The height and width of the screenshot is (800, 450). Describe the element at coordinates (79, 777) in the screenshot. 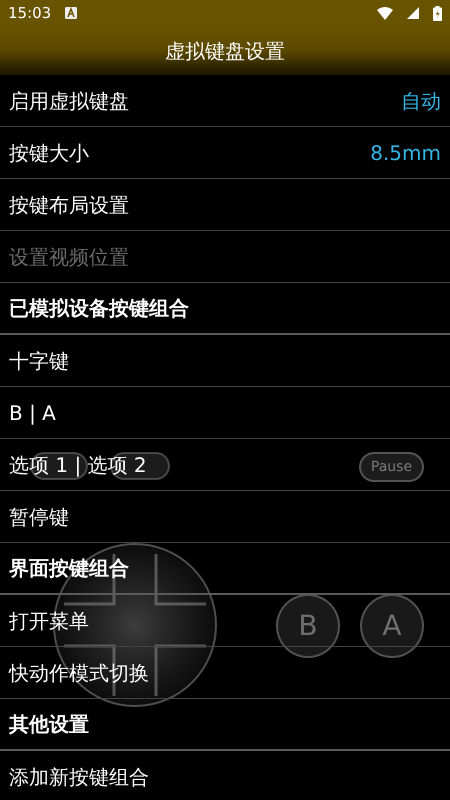

I see `setting-label: 添加新按键组合` at that location.